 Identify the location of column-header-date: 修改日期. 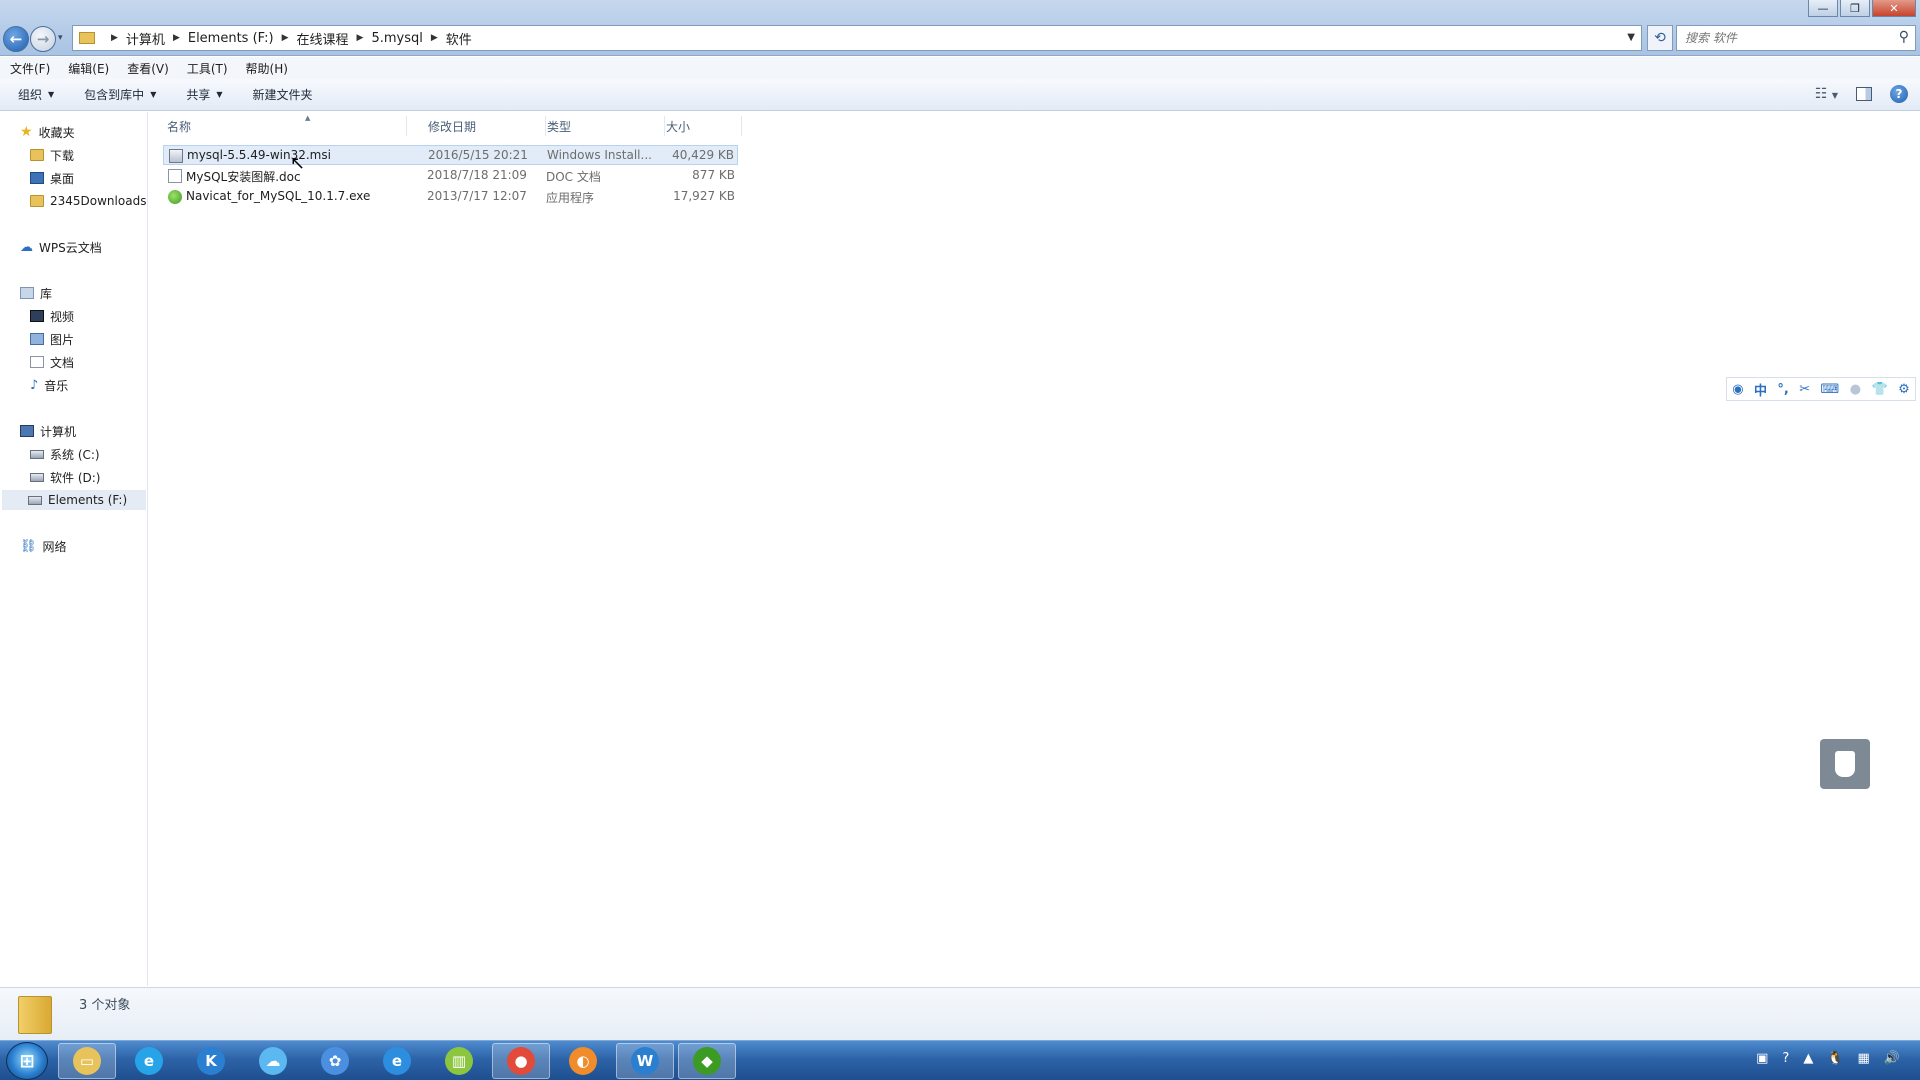
(487, 126).